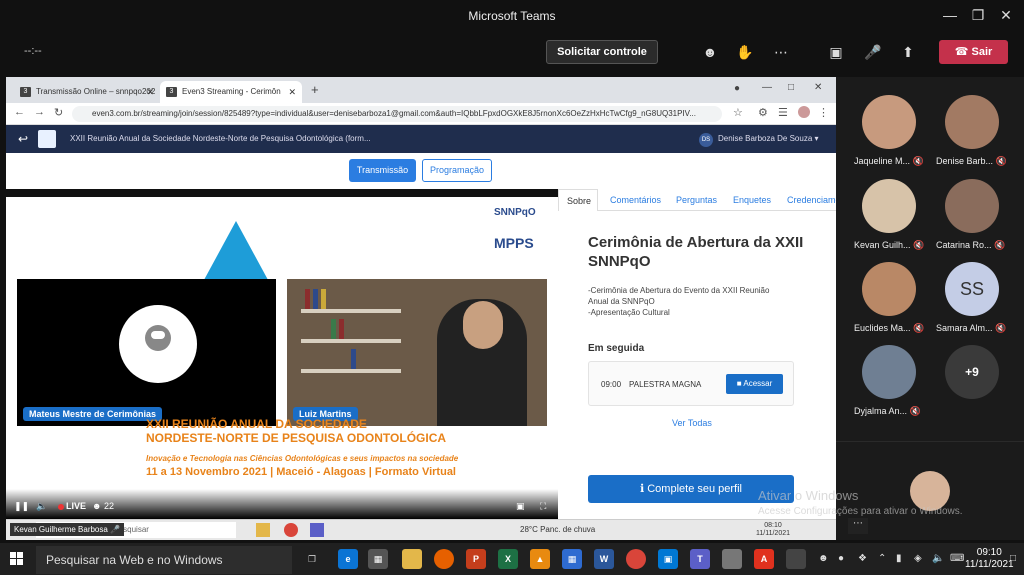 Image resolution: width=1024 pixels, height=575 pixels. Describe the element at coordinates (540, 559) in the screenshot. I see `vlc-icon: ▲` at that location.